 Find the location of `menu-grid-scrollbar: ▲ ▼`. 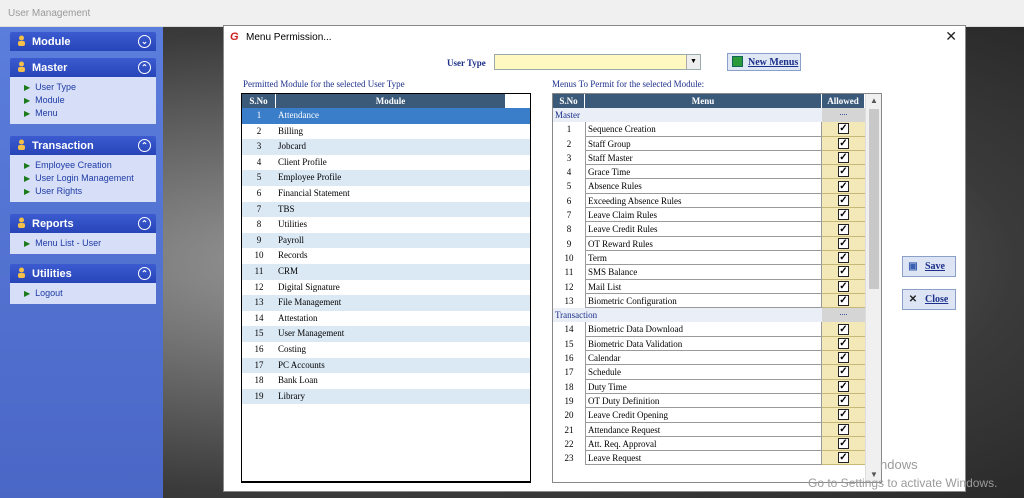

menu-grid-scrollbar: ▲ ▼ is located at coordinates (873, 288).